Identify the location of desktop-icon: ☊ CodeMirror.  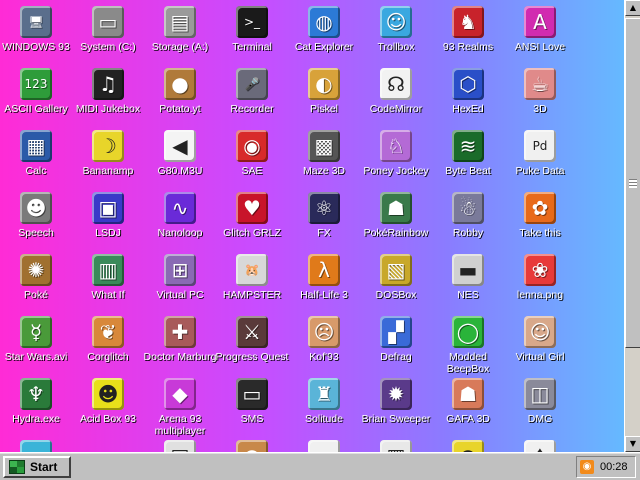
(396, 99).